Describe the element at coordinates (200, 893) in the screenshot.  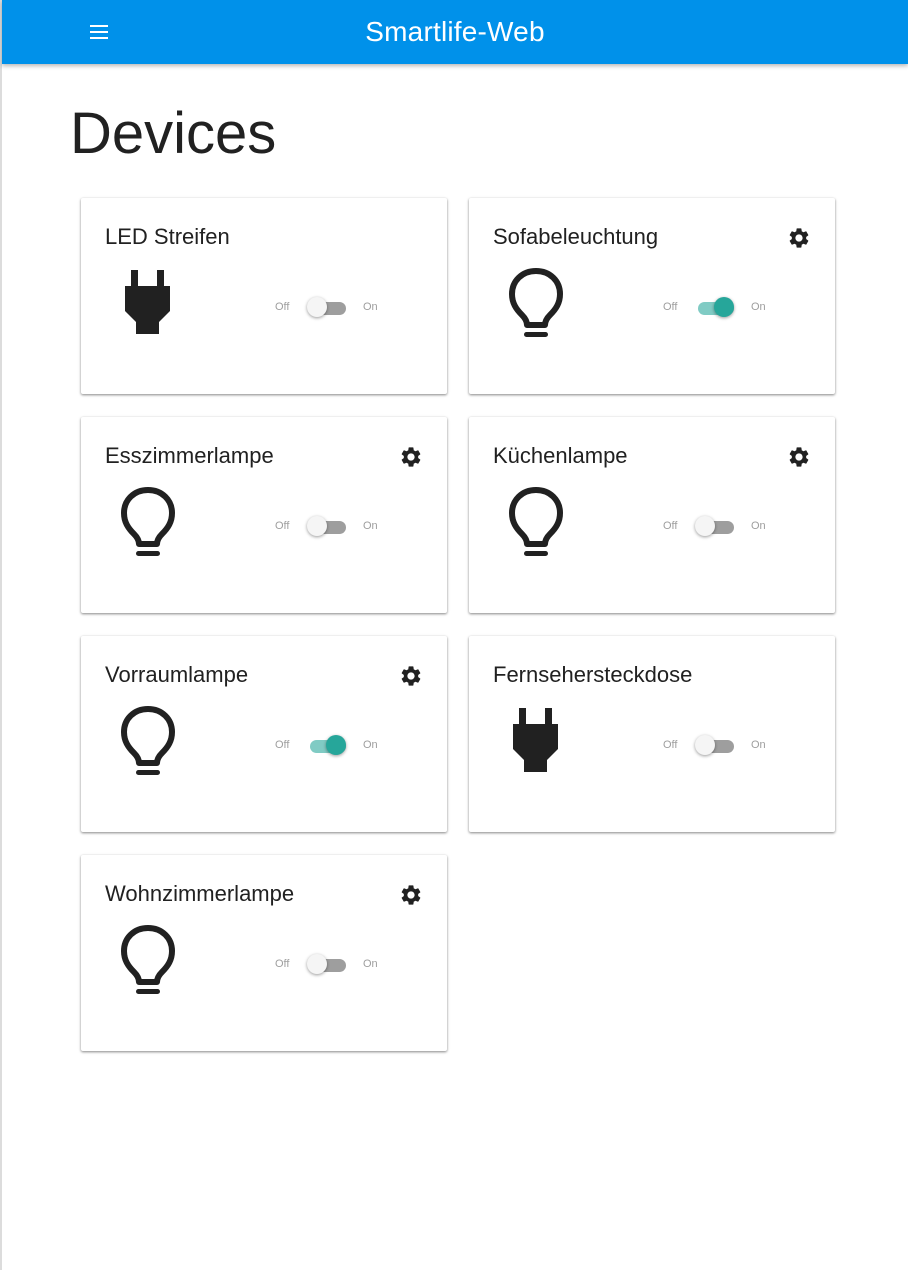
I see `device-name: Wohnzimmerlampe` at that location.